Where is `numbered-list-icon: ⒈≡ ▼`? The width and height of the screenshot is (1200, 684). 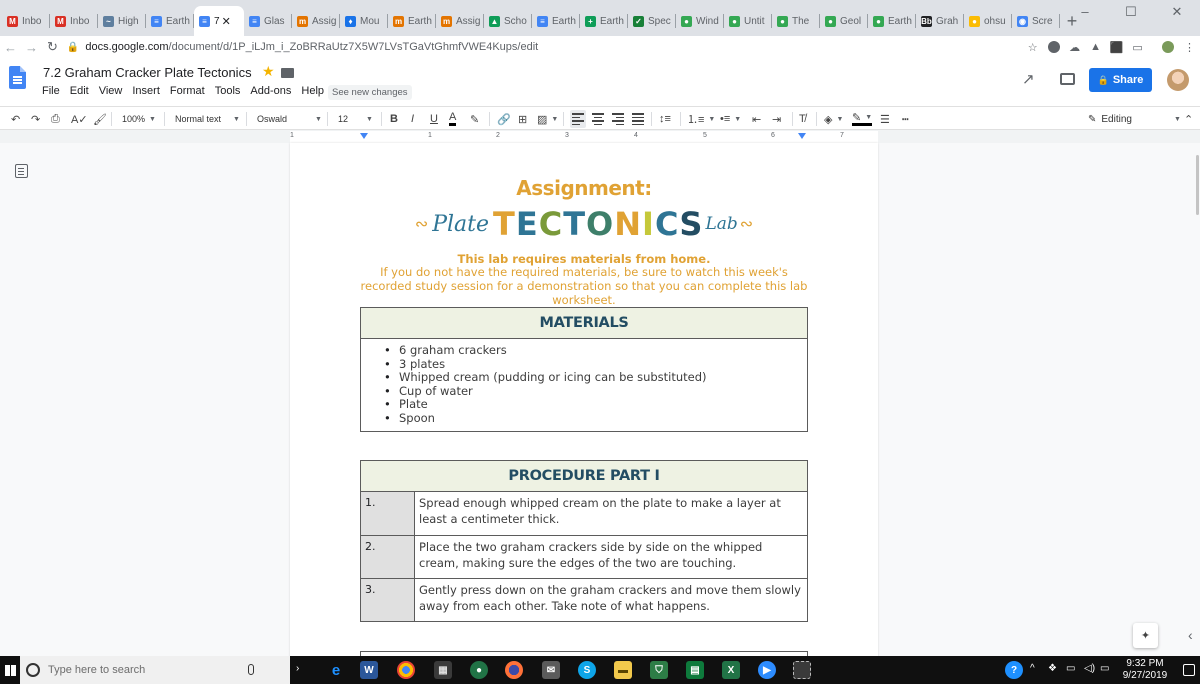 numbered-list-icon: ⒈≡ ▼ is located at coordinates (701, 119).